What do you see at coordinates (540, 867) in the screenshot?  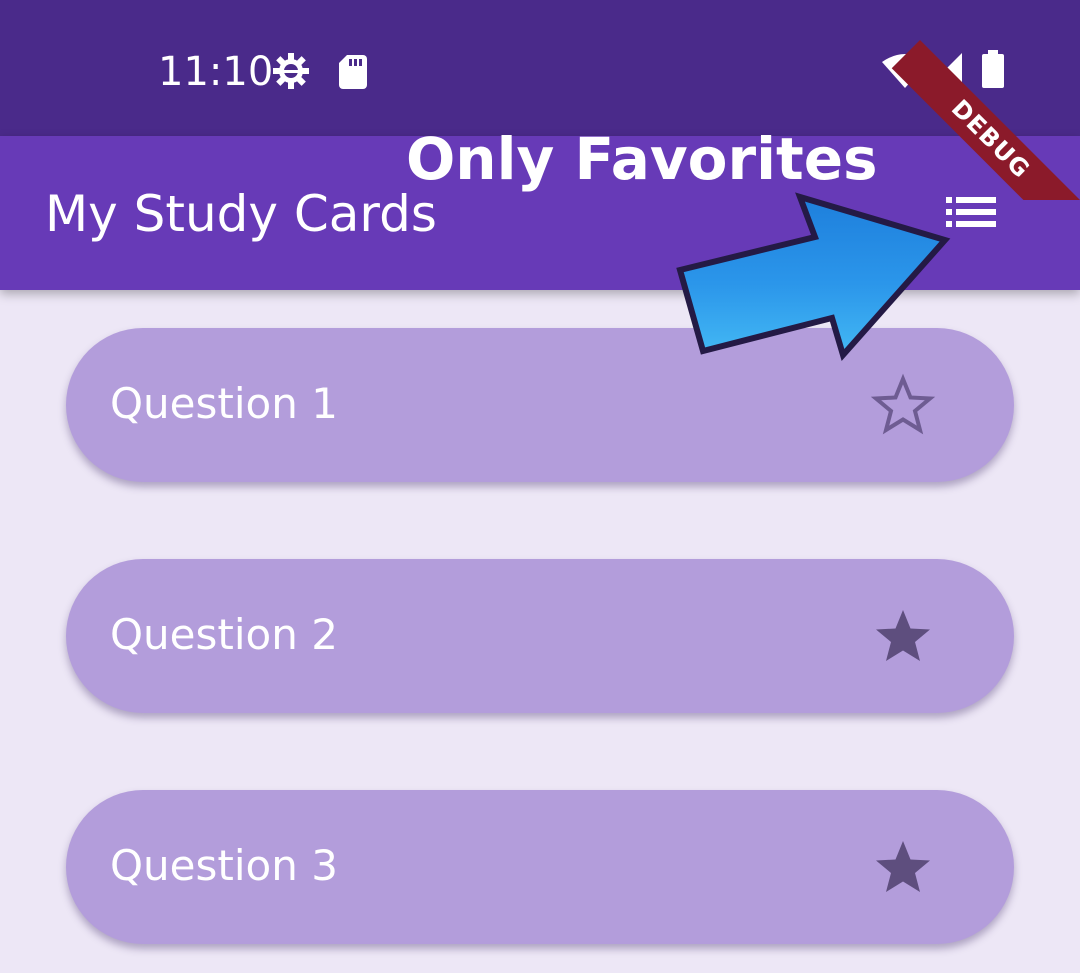 I see `study-card: Question 3` at bounding box center [540, 867].